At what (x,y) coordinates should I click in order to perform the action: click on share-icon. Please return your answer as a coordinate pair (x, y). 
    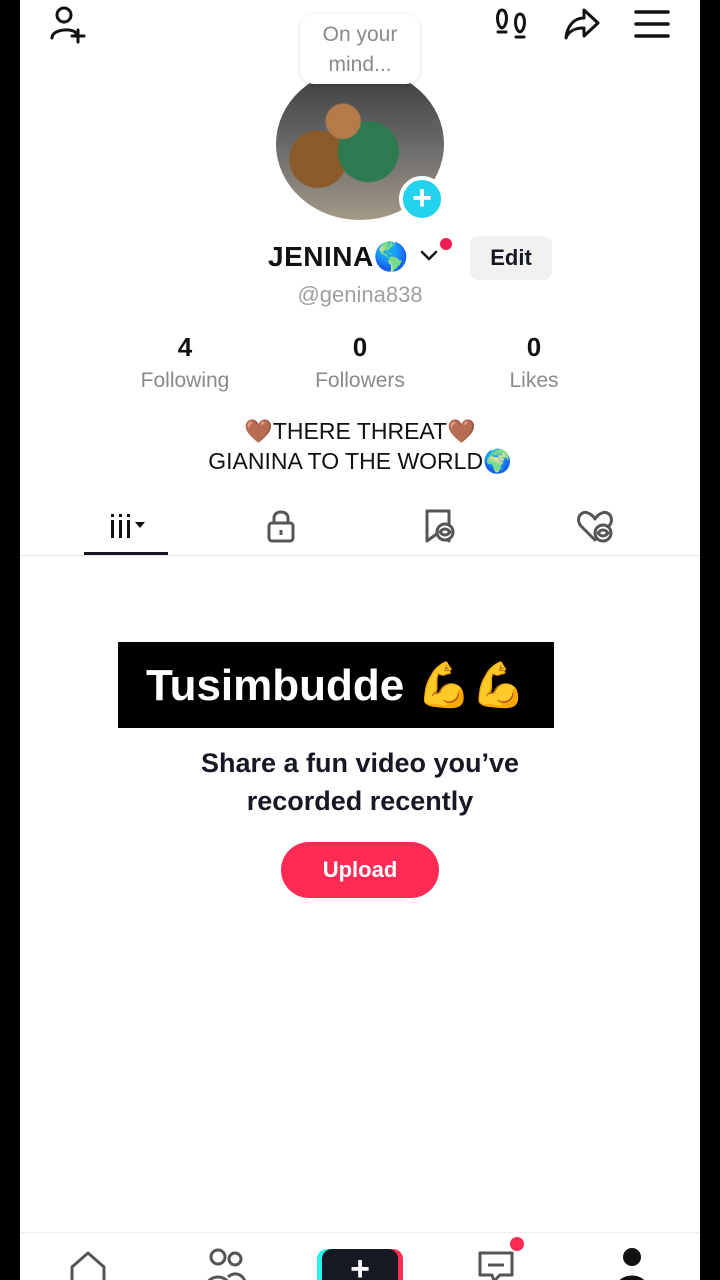
    Looking at the image, I should click on (582, 24).